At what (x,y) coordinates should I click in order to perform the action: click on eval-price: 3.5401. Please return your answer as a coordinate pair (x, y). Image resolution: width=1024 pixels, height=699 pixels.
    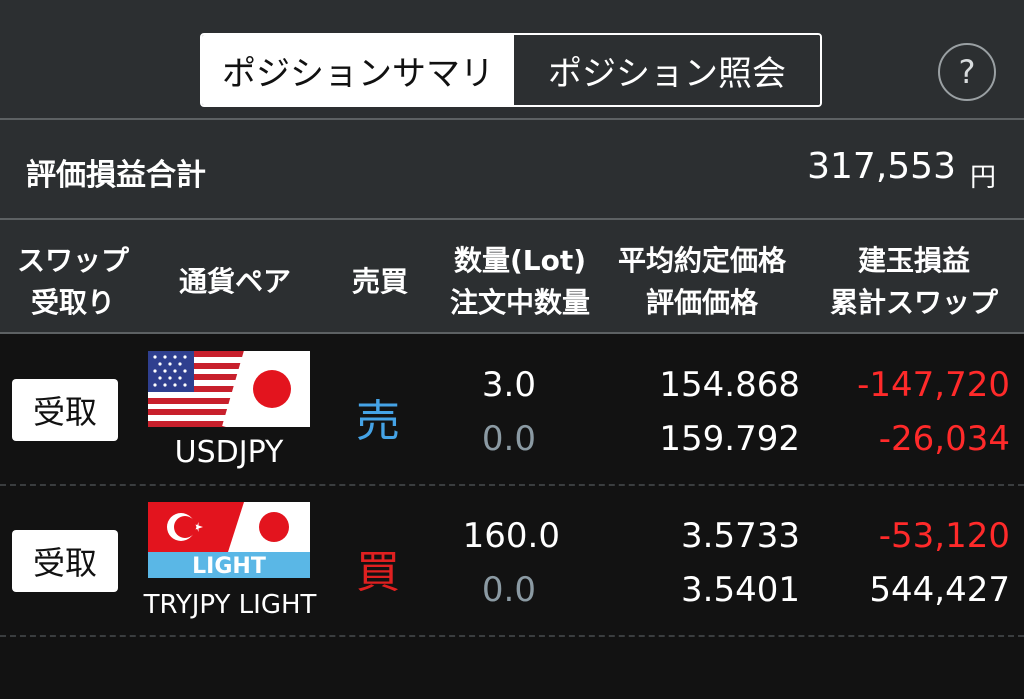
    Looking at the image, I should click on (740, 590).